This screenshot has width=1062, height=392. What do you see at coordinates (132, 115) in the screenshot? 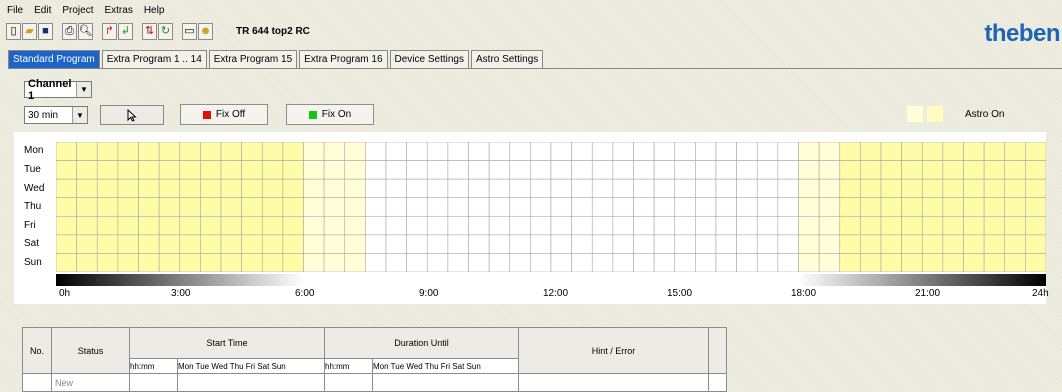
I see `pointer-tool-button` at bounding box center [132, 115].